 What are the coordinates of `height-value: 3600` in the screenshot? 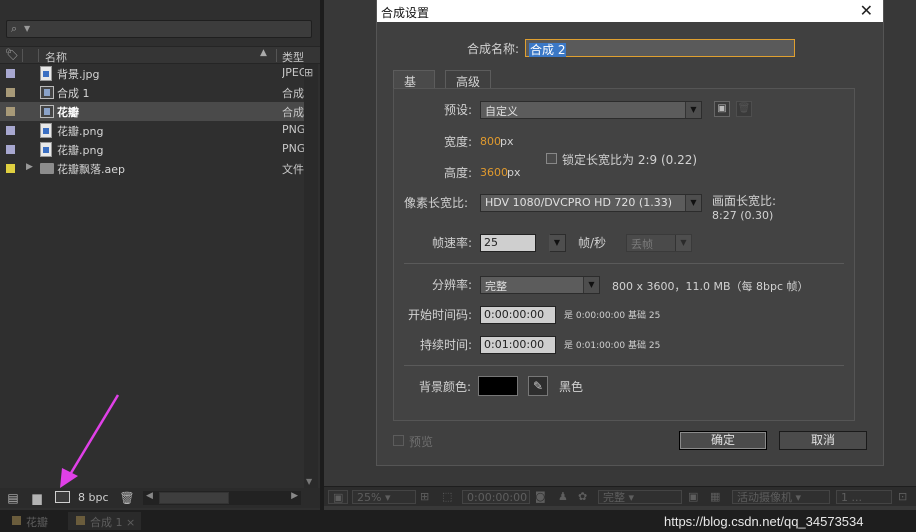 It's located at (494, 172).